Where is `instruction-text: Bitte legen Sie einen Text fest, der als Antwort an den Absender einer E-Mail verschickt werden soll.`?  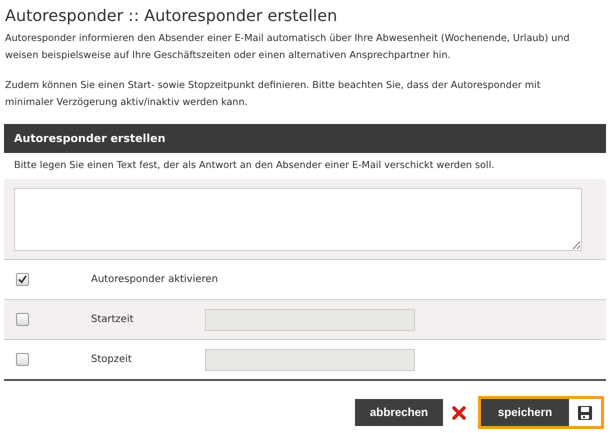
instruction-text: Bitte legen Sie einen Text fest, der als Antwort an den Absender einer E-Mail verschickt werden soll. is located at coordinates (254, 166).